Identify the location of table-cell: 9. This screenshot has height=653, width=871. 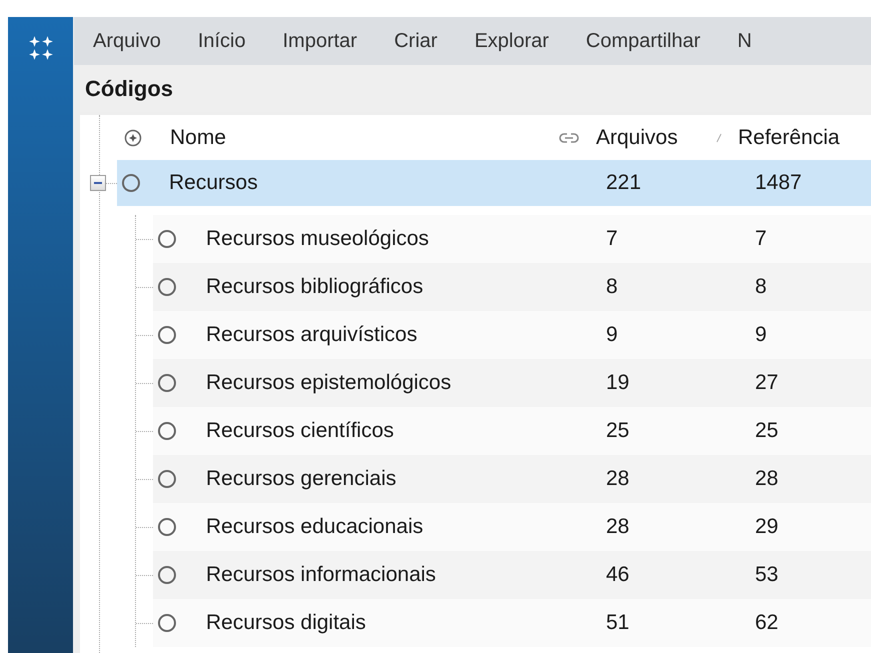
(761, 335).